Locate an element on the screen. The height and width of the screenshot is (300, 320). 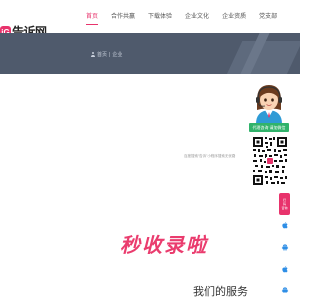
sidebar-pill-line: 咨询 is located at coordinates (284, 208).